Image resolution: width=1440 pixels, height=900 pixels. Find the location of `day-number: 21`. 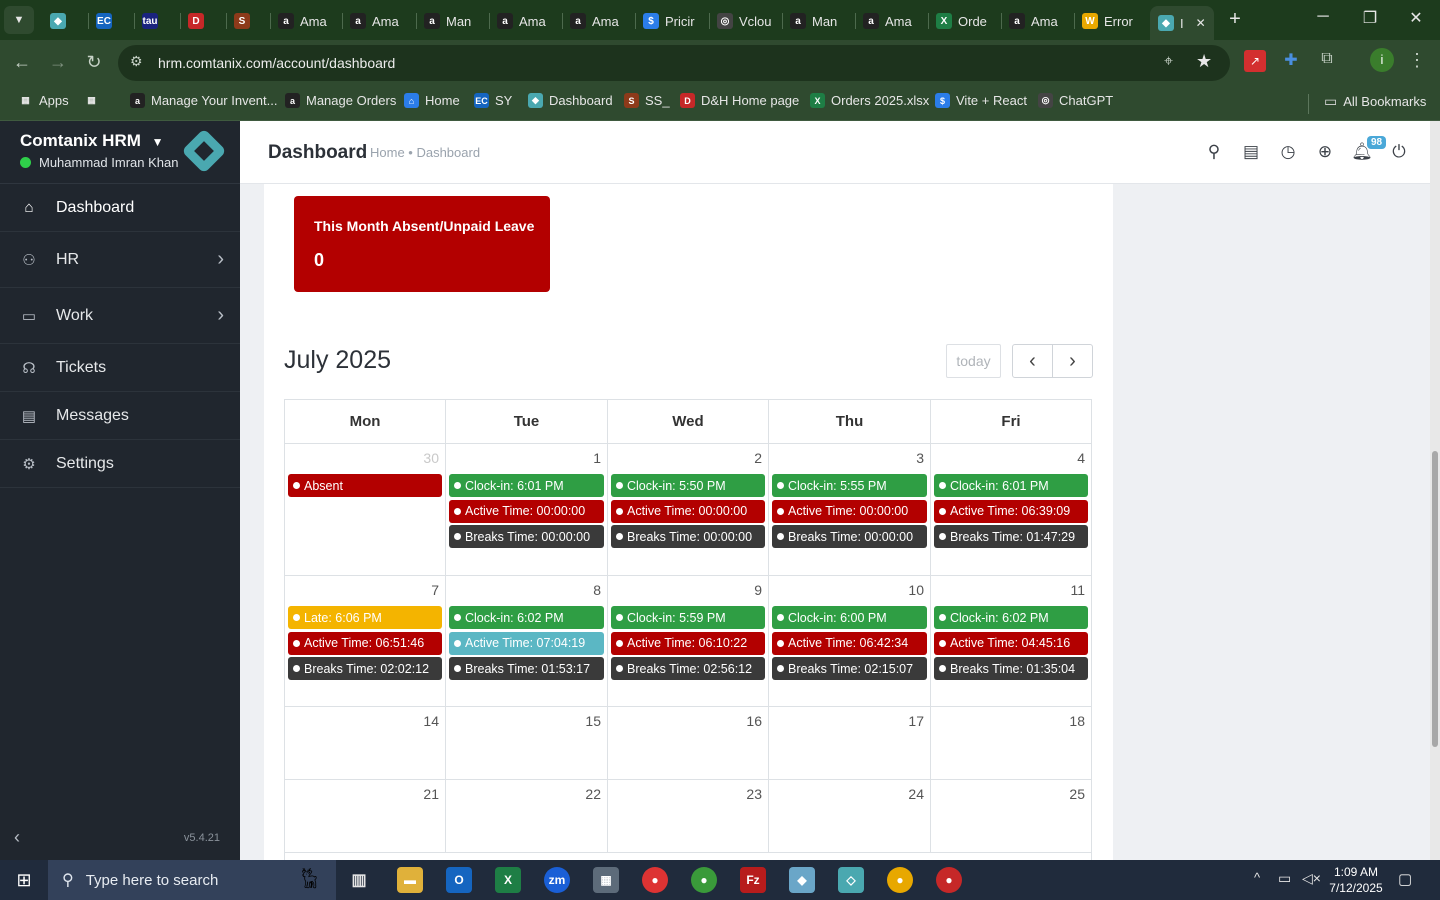

day-number: 21 is located at coordinates (431, 794).